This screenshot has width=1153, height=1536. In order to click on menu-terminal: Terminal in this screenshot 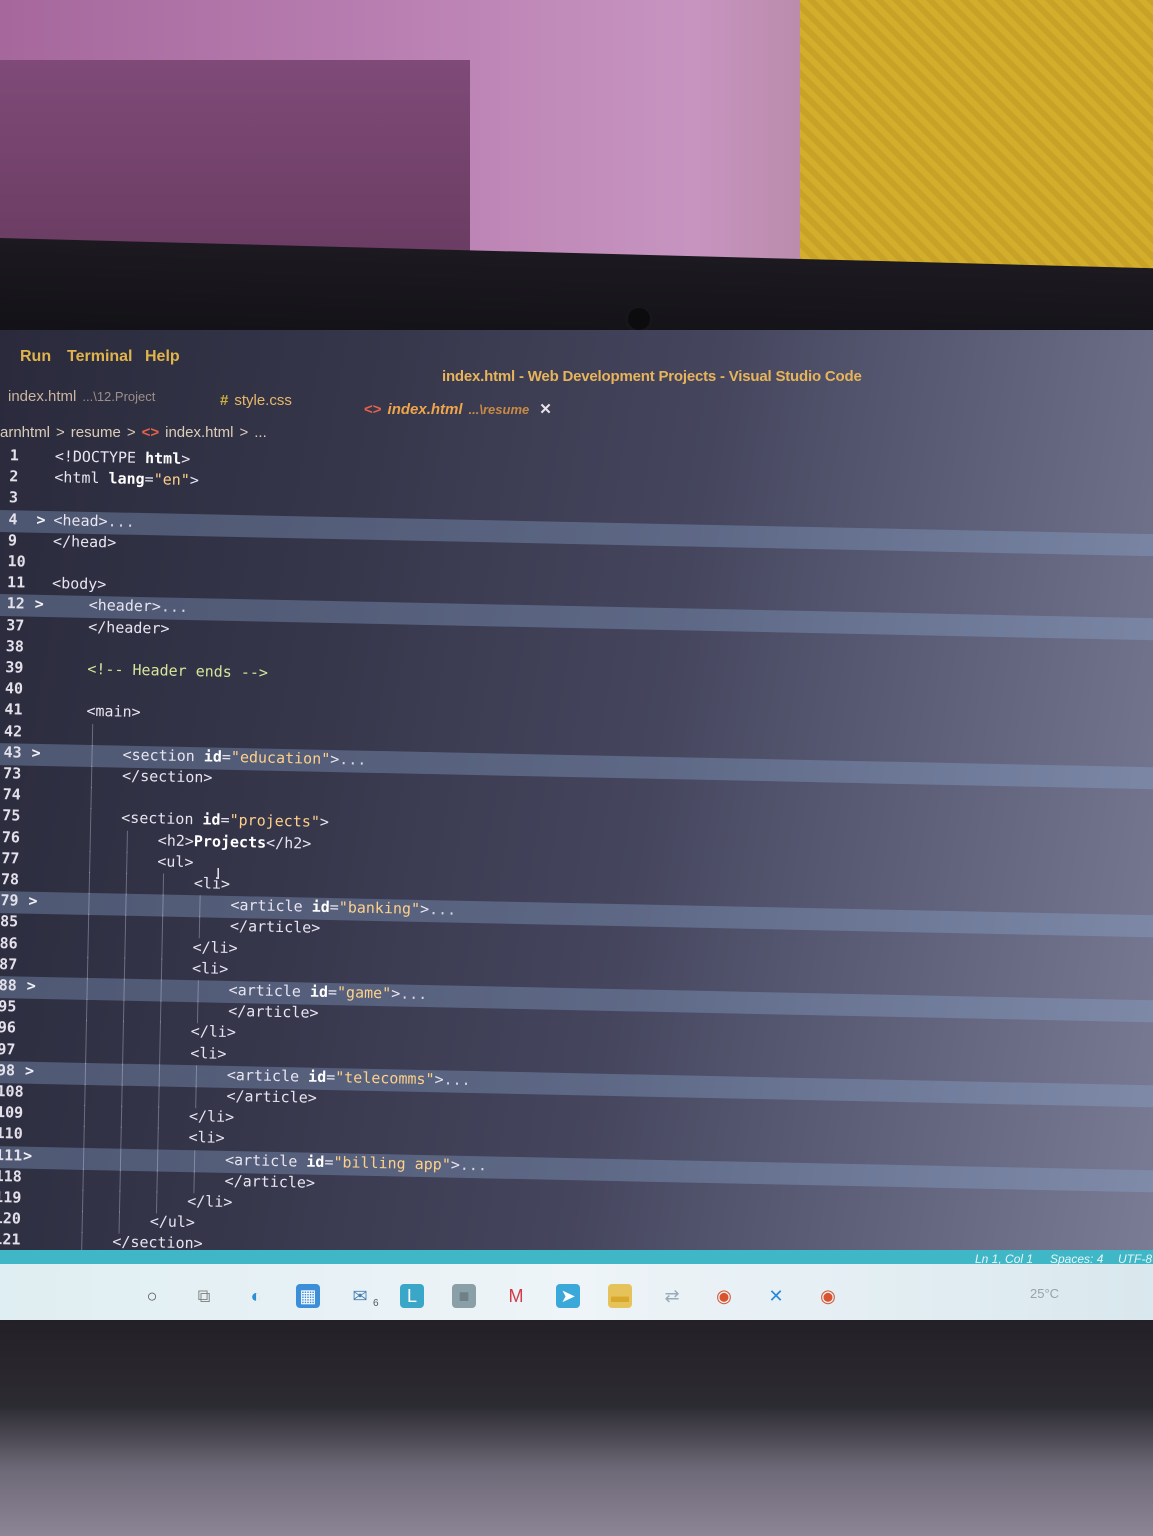, I will do `click(100, 357)`.